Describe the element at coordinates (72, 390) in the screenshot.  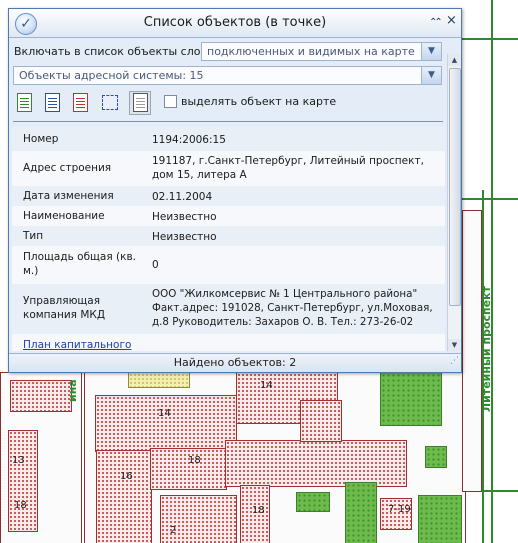
I see `map-street-label: ина` at that location.